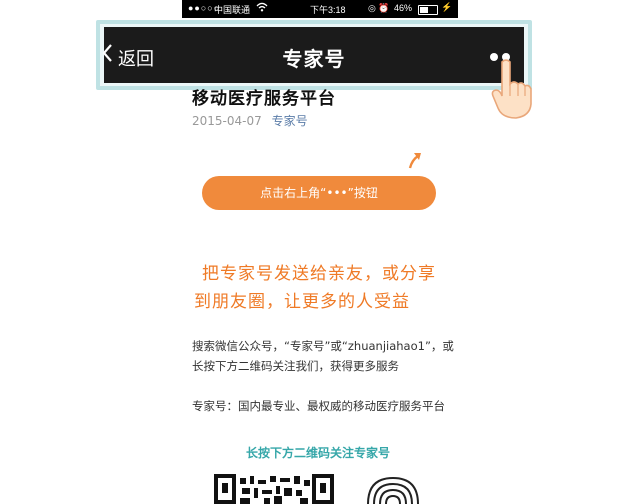 The height and width of the screenshot is (504, 640). What do you see at coordinates (302, 302) in the screenshot?
I see `headline-line-2: 到朋友圈，让更多的人受益` at bounding box center [302, 302].